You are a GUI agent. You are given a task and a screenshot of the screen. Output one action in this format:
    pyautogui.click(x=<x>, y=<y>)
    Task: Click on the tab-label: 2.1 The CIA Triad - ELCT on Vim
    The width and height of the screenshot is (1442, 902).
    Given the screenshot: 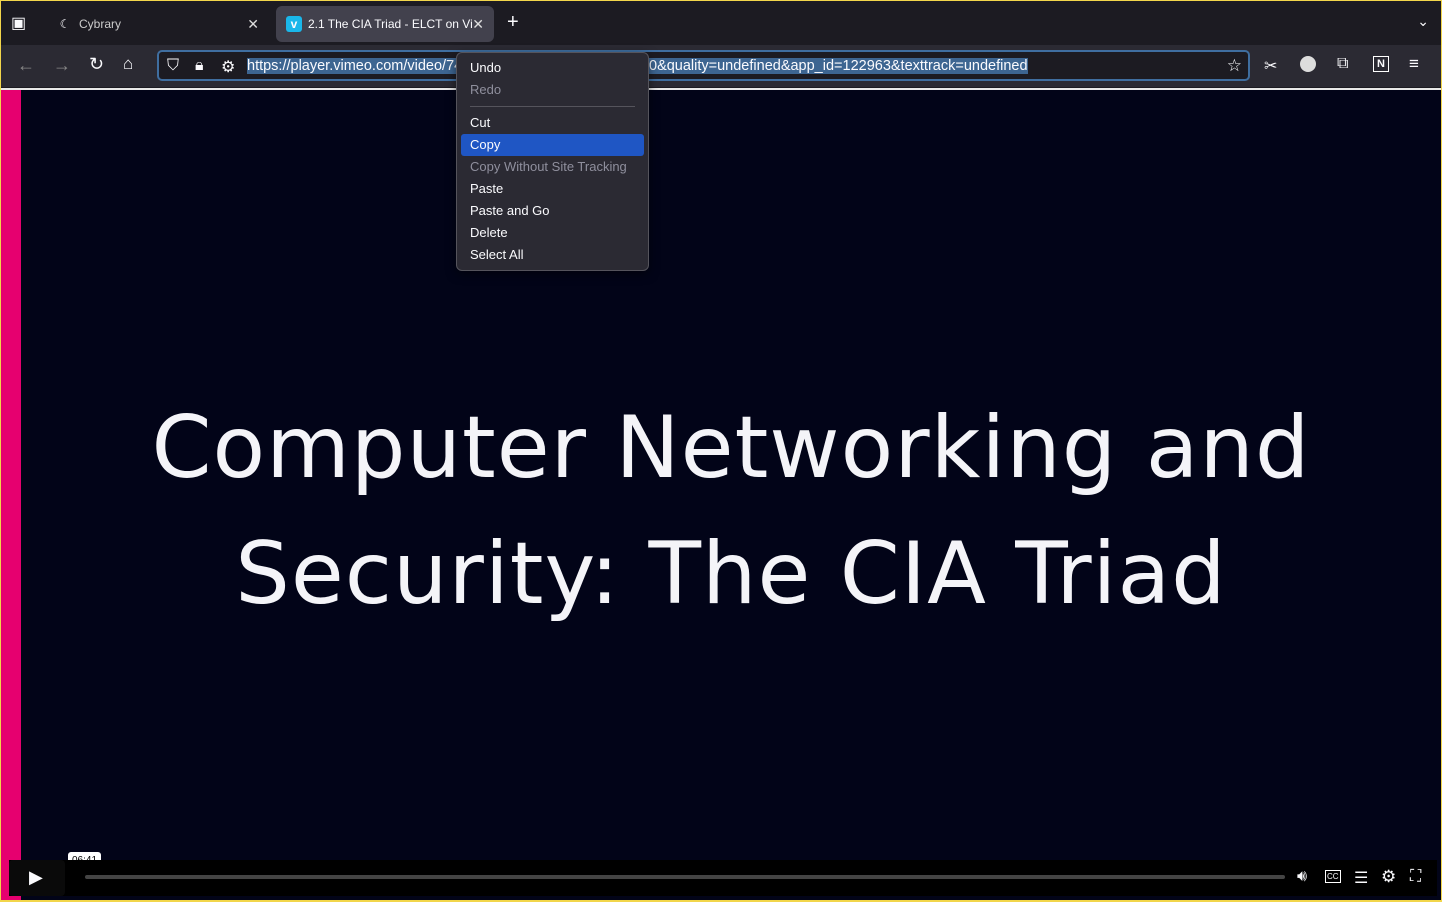 What is the action you would take?
    pyautogui.click(x=390, y=24)
    